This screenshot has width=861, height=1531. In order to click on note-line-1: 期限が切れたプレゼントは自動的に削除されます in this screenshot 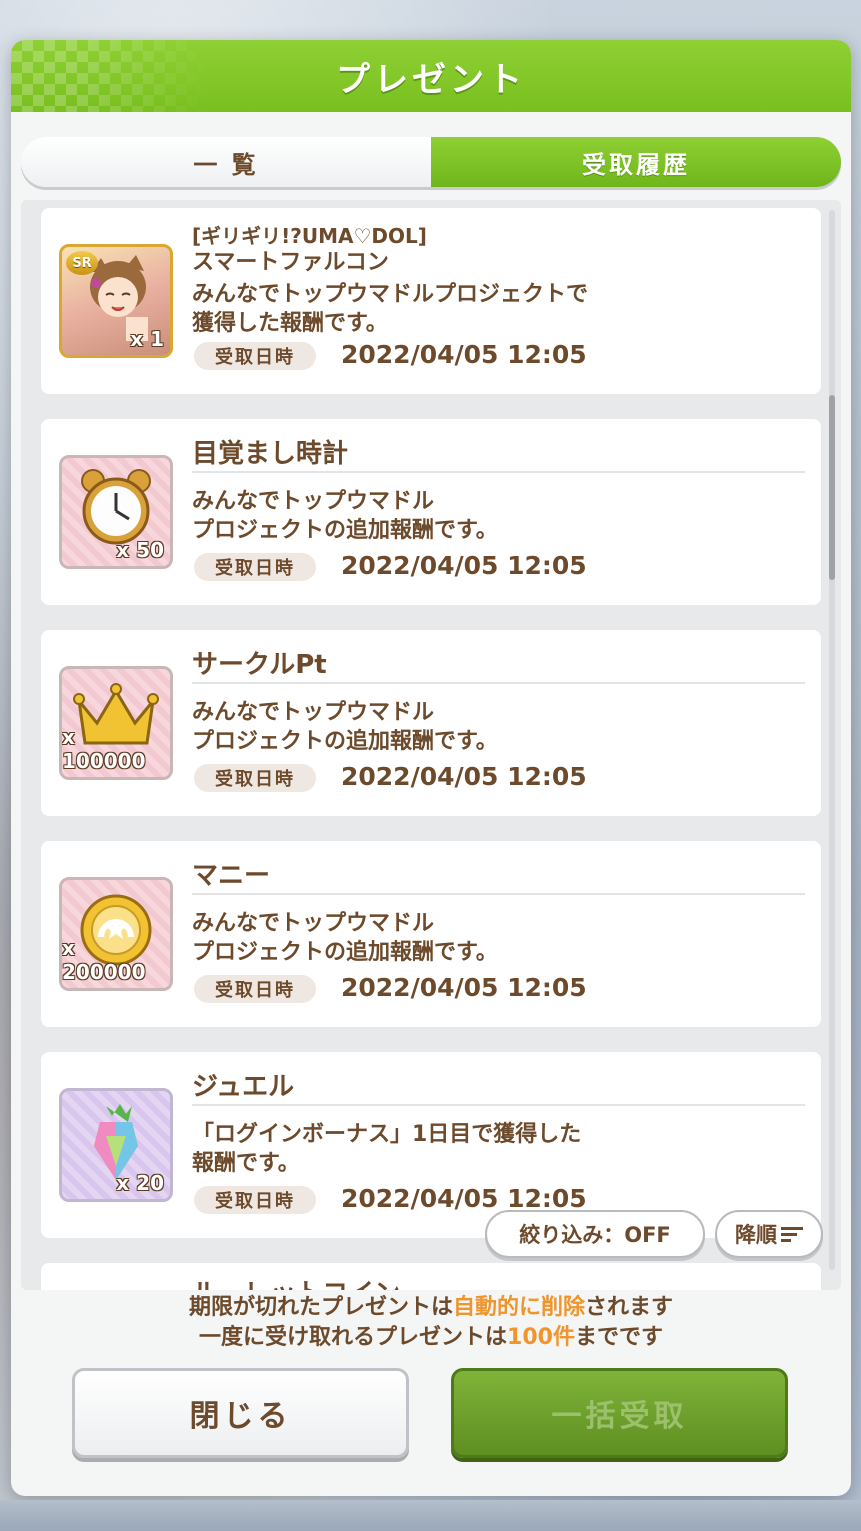, I will do `click(431, 1308)`.